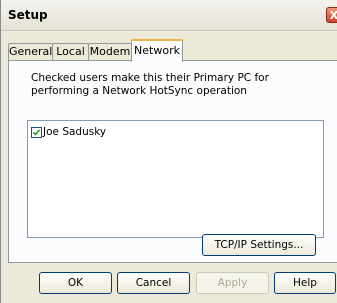 This screenshot has height=303, width=337. Describe the element at coordinates (153, 283) in the screenshot. I see `cancel-button: Cancel` at that location.